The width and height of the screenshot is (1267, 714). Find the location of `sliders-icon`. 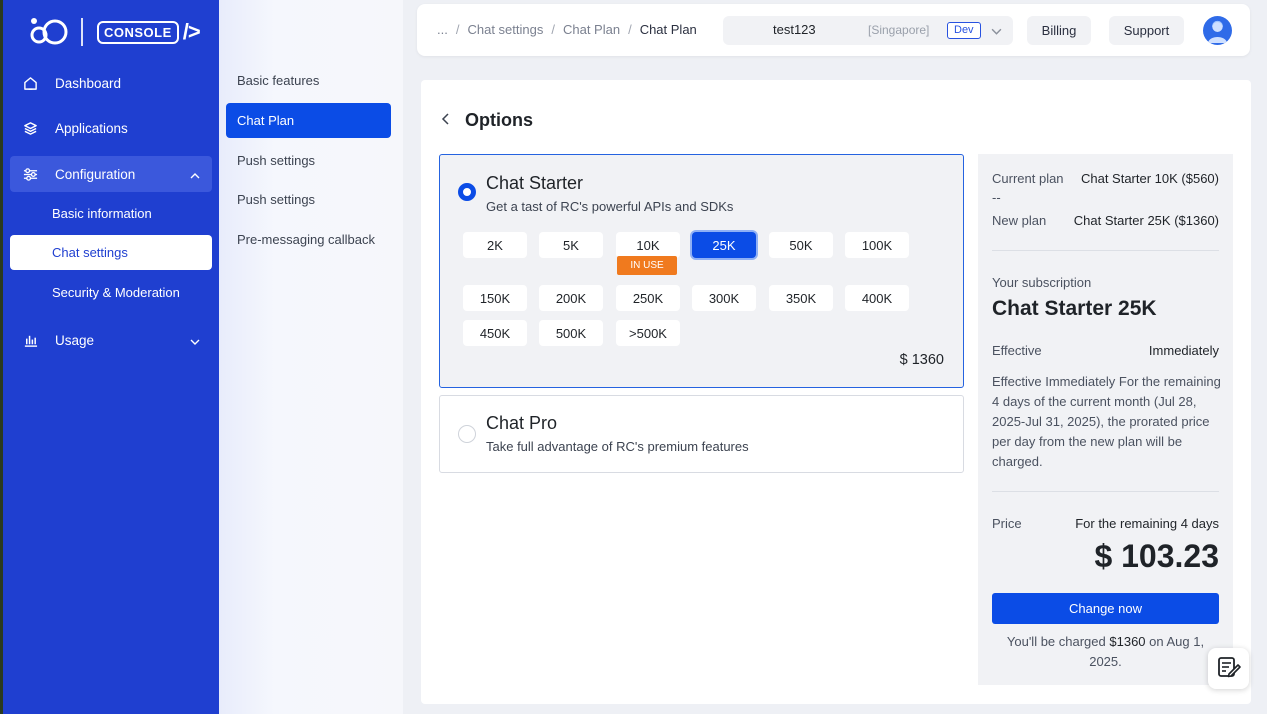

sliders-icon is located at coordinates (30, 174).